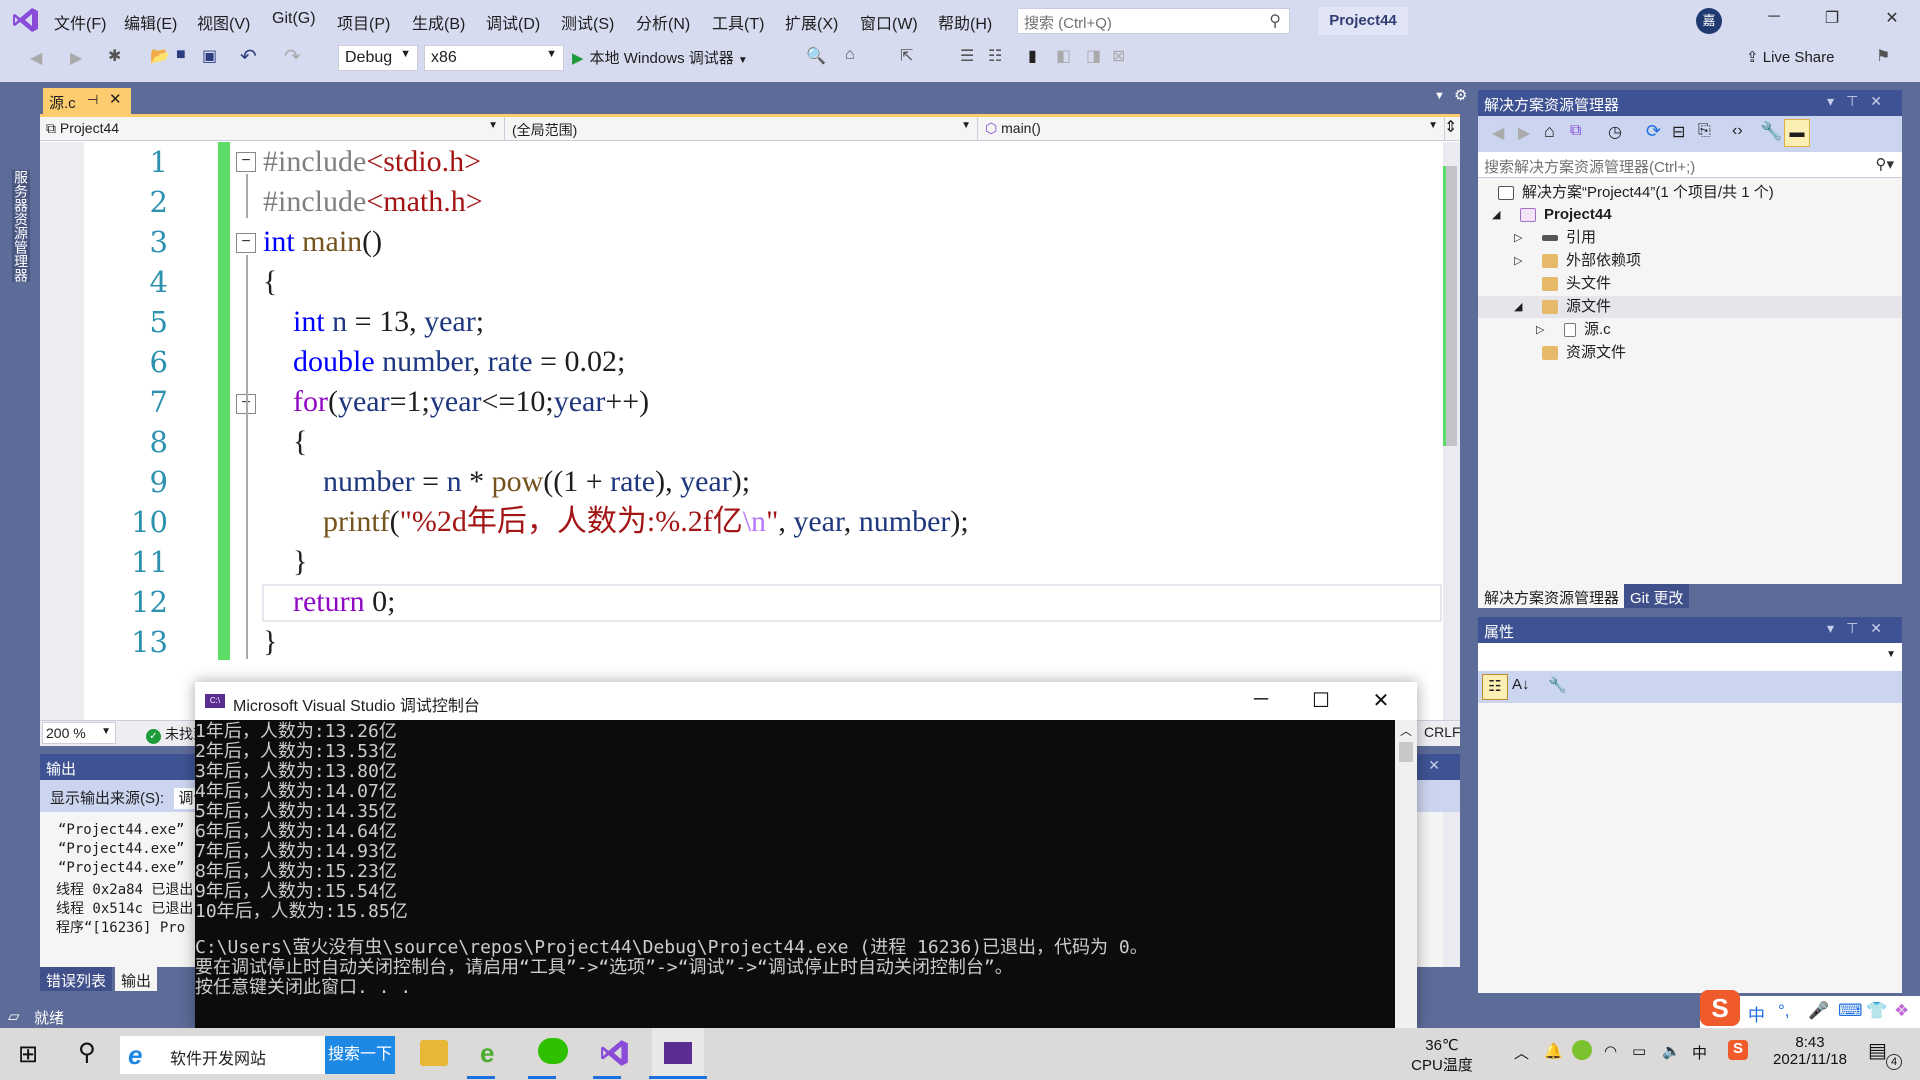  Describe the element at coordinates (80, 22) in the screenshot. I see `menu-file: 文件(F)` at that location.